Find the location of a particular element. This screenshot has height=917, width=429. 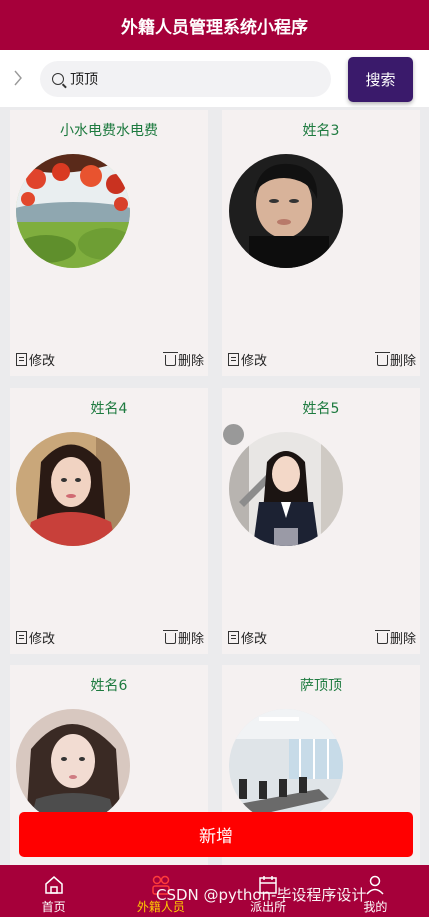

person-name: 姓名3 is located at coordinates (321, 131).